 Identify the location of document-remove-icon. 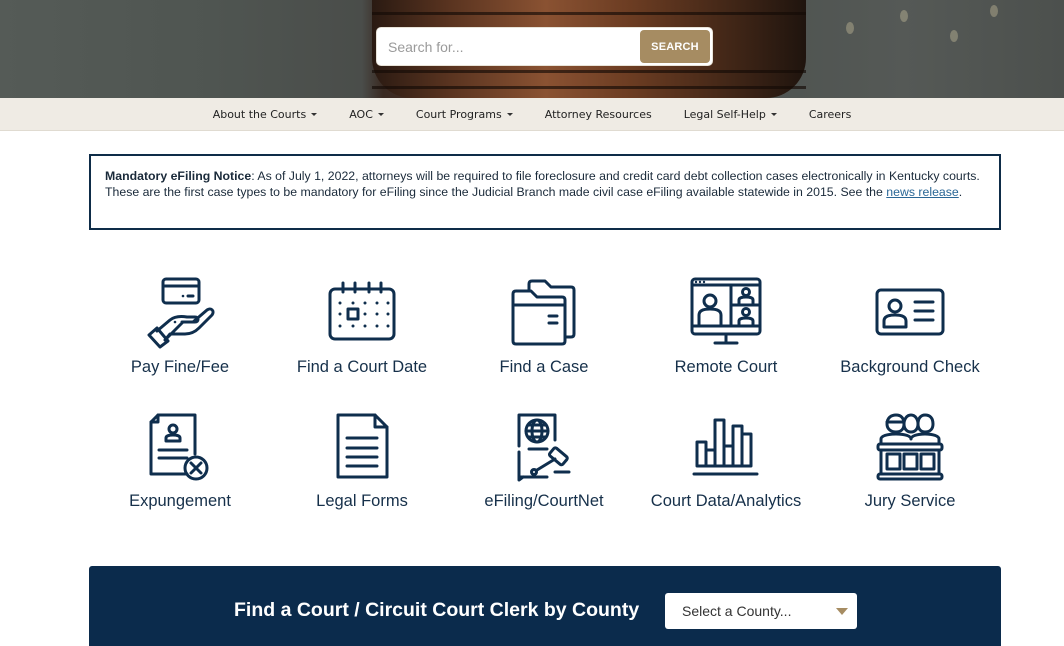
(179, 447).